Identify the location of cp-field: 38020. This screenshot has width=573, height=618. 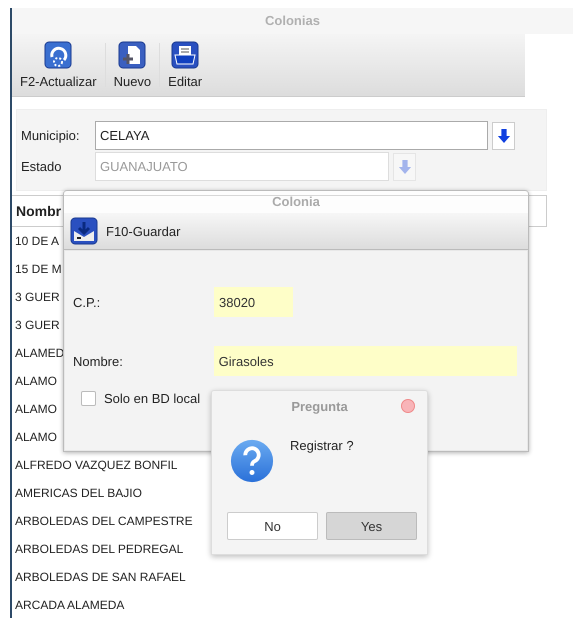
(253, 302).